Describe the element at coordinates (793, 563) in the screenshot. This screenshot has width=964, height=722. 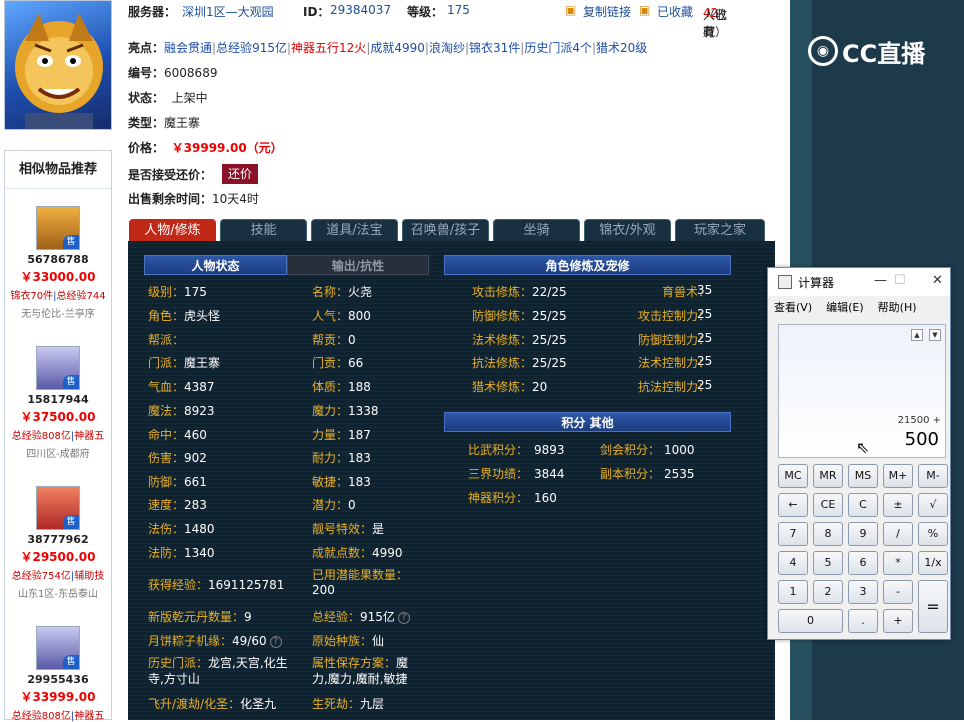
I see `key-4: 4` at that location.